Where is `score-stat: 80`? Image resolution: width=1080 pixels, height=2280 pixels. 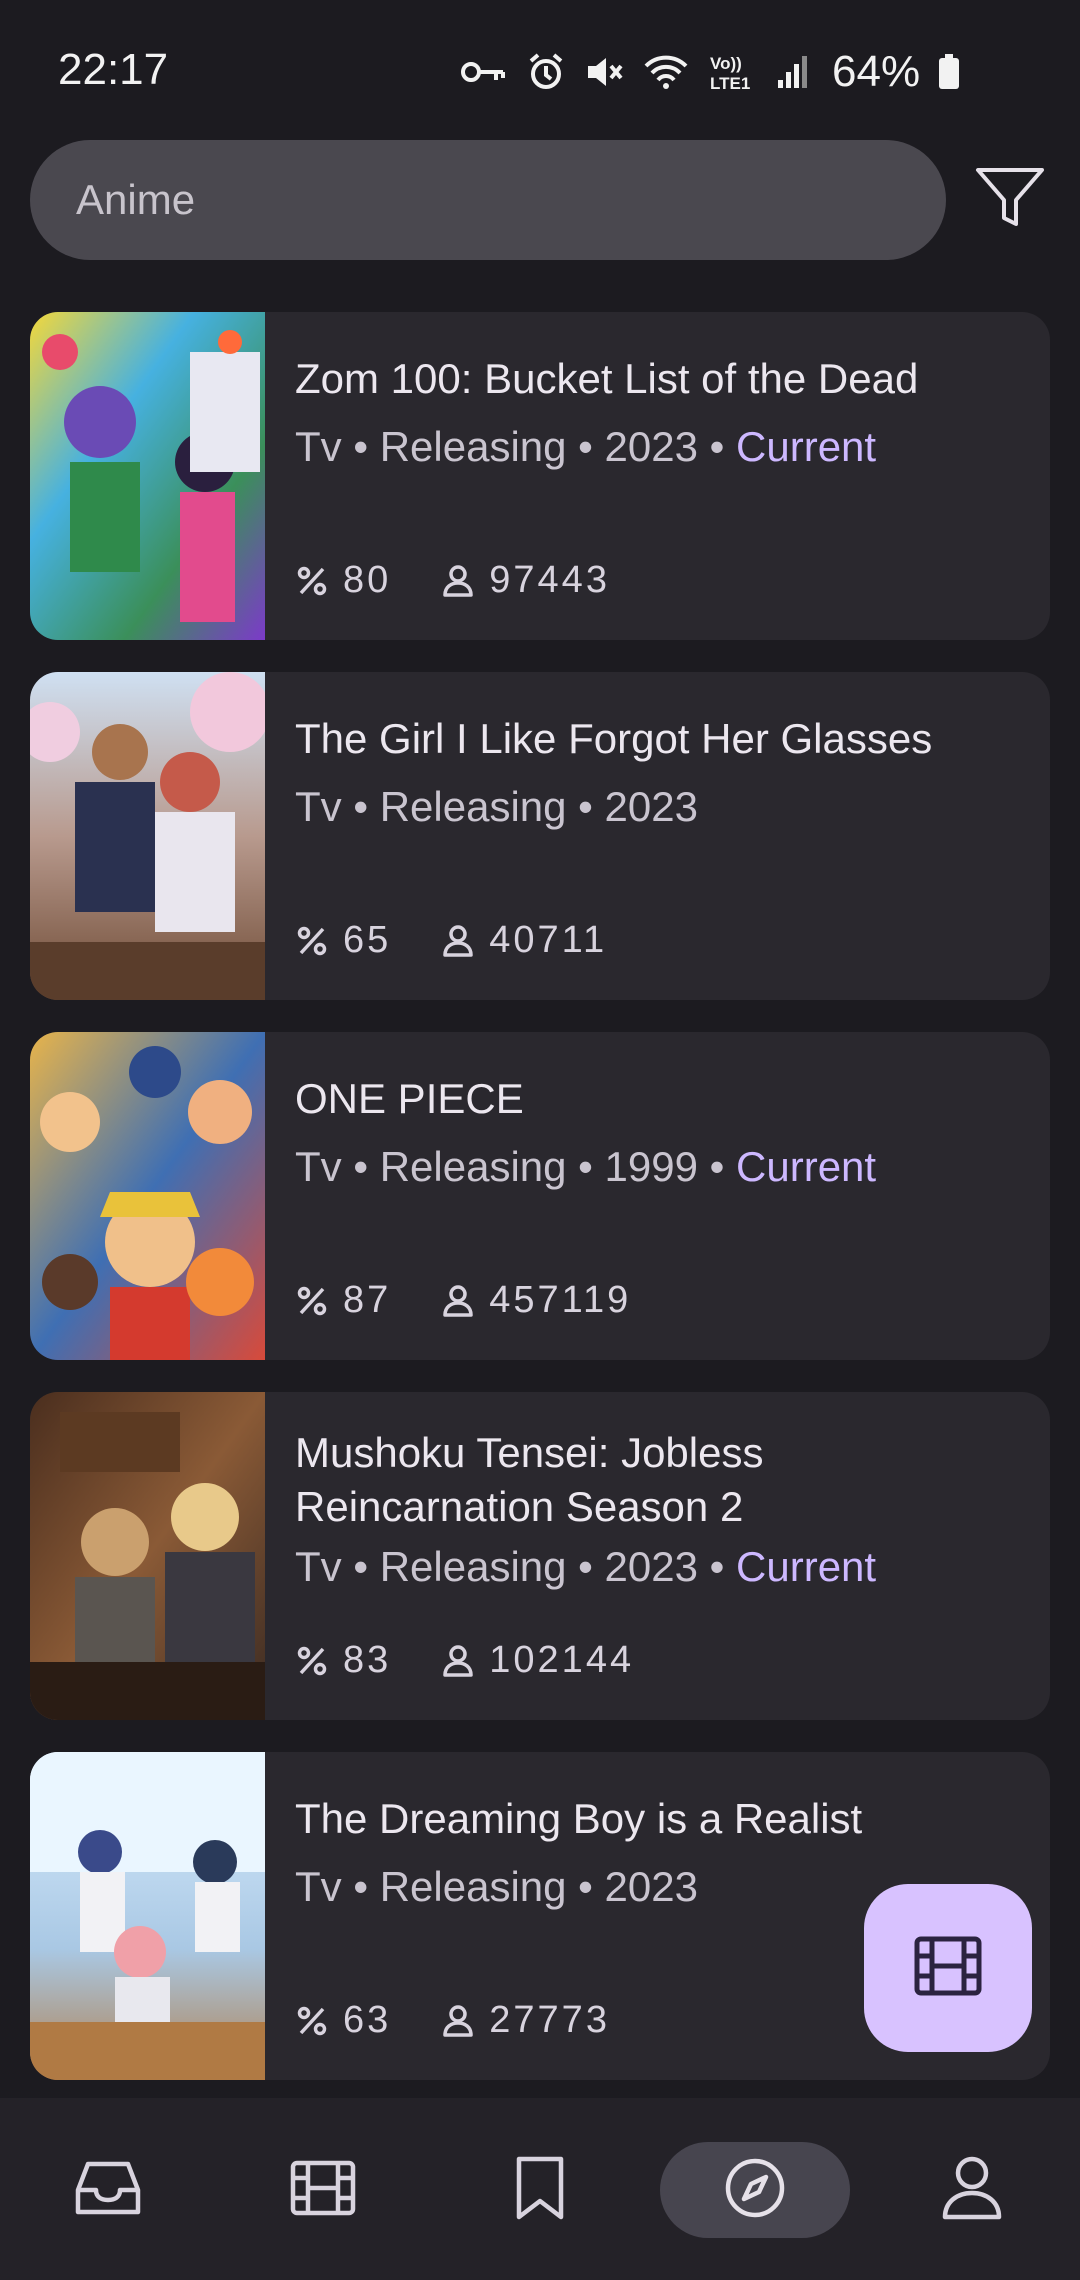
score-stat: 80 is located at coordinates (343, 580).